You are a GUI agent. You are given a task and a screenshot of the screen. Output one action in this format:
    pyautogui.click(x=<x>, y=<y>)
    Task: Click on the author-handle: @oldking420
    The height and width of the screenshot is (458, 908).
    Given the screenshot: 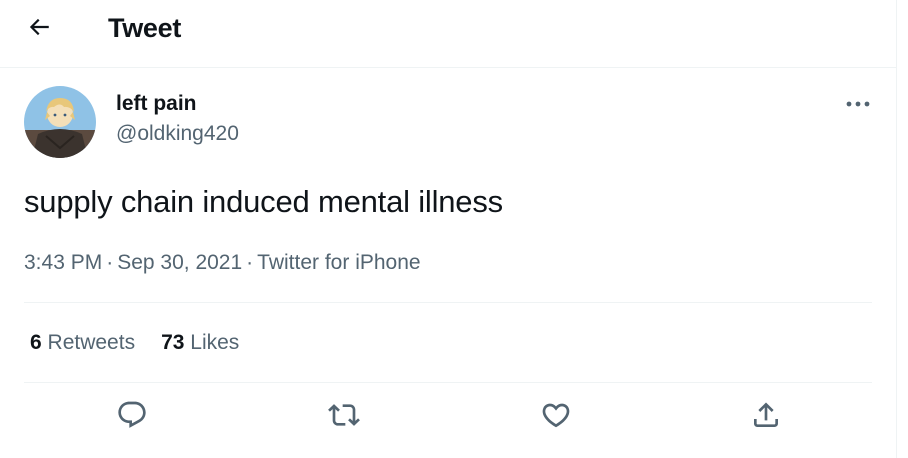 What is the action you would take?
    pyautogui.click(x=177, y=134)
    